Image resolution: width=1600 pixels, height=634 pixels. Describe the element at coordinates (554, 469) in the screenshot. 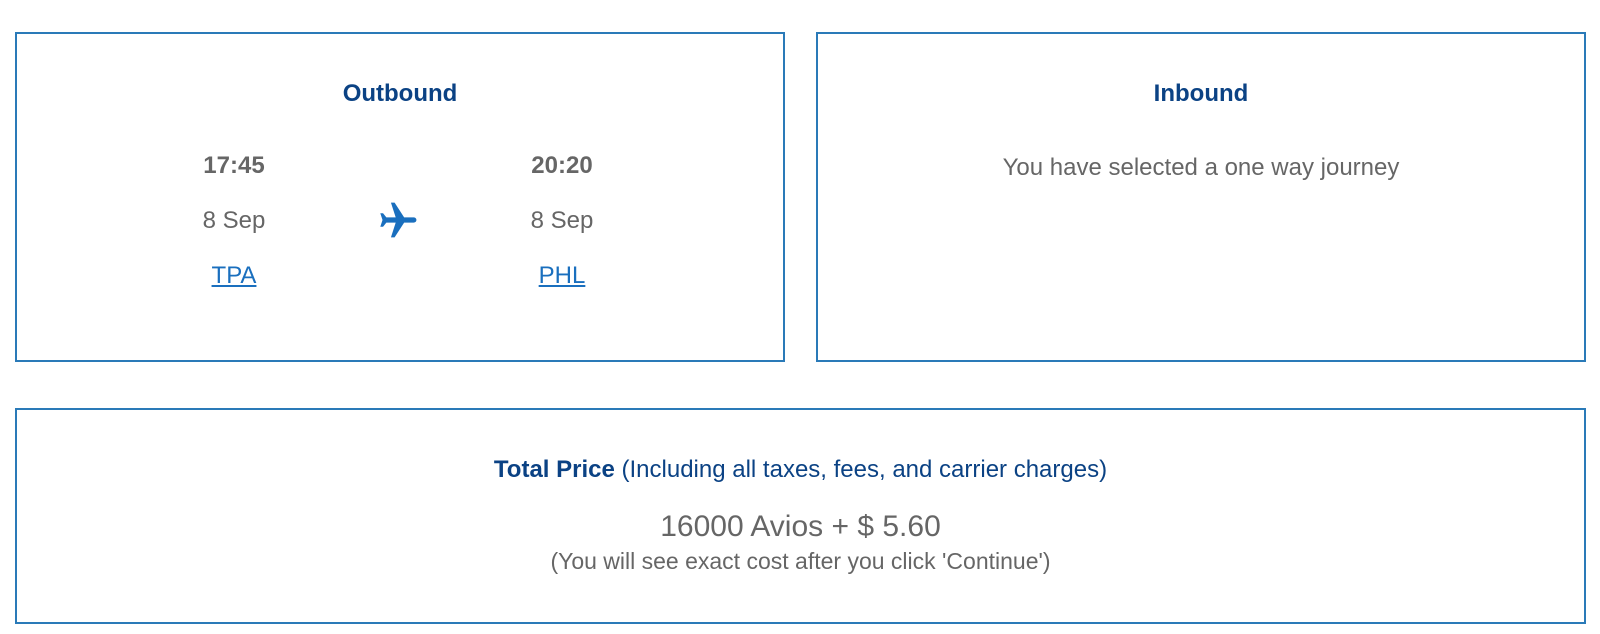

I see `total-price-label: Total Price` at that location.